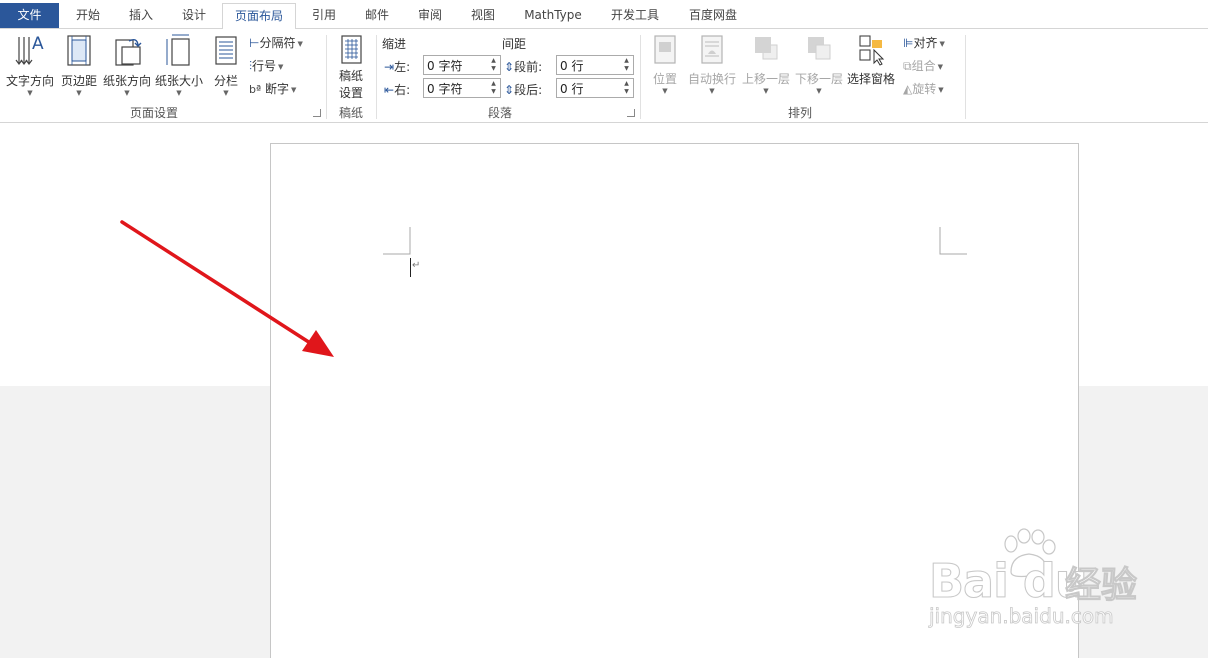  What do you see at coordinates (553, 16) in the screenshot?
I see `tab-mathtype: MathType` at bounding box center [553, 16].